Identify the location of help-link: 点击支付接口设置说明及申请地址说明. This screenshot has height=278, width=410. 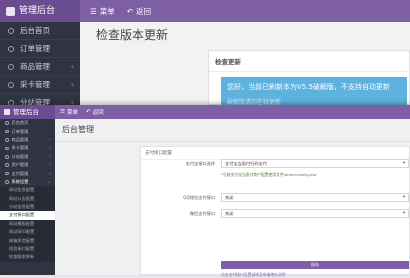
(253, 275).